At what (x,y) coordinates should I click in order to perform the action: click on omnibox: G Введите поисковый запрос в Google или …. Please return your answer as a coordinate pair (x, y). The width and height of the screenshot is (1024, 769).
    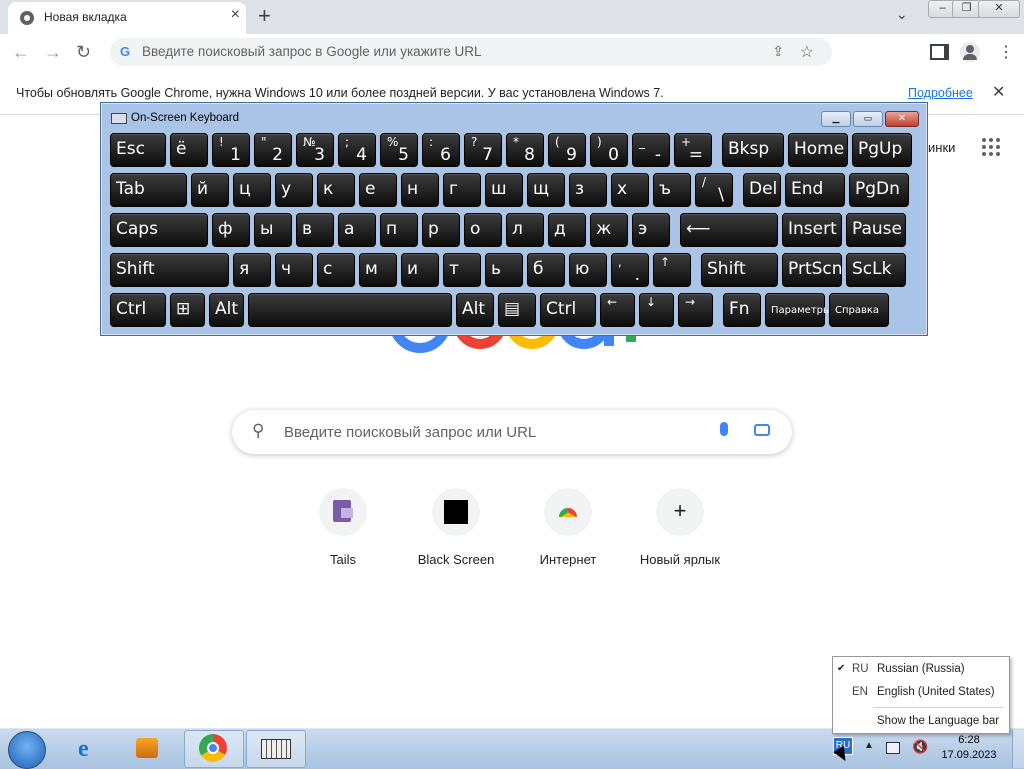
    Looking at the image, I should click on (471, 52).